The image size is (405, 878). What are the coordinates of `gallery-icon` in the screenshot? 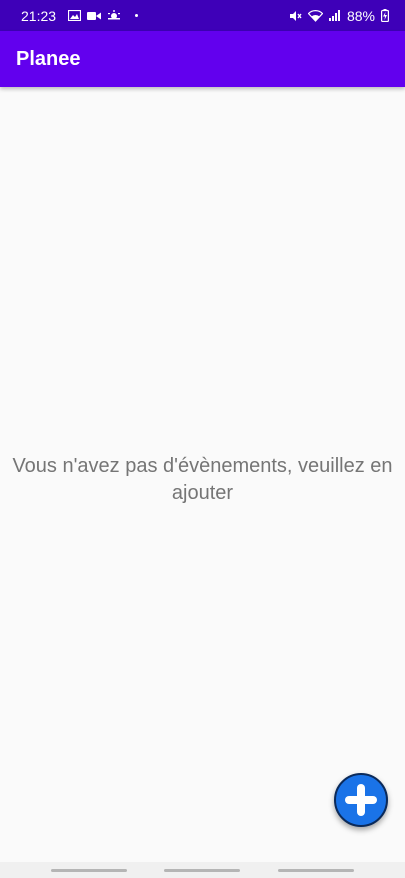 It's located at (75, 15).